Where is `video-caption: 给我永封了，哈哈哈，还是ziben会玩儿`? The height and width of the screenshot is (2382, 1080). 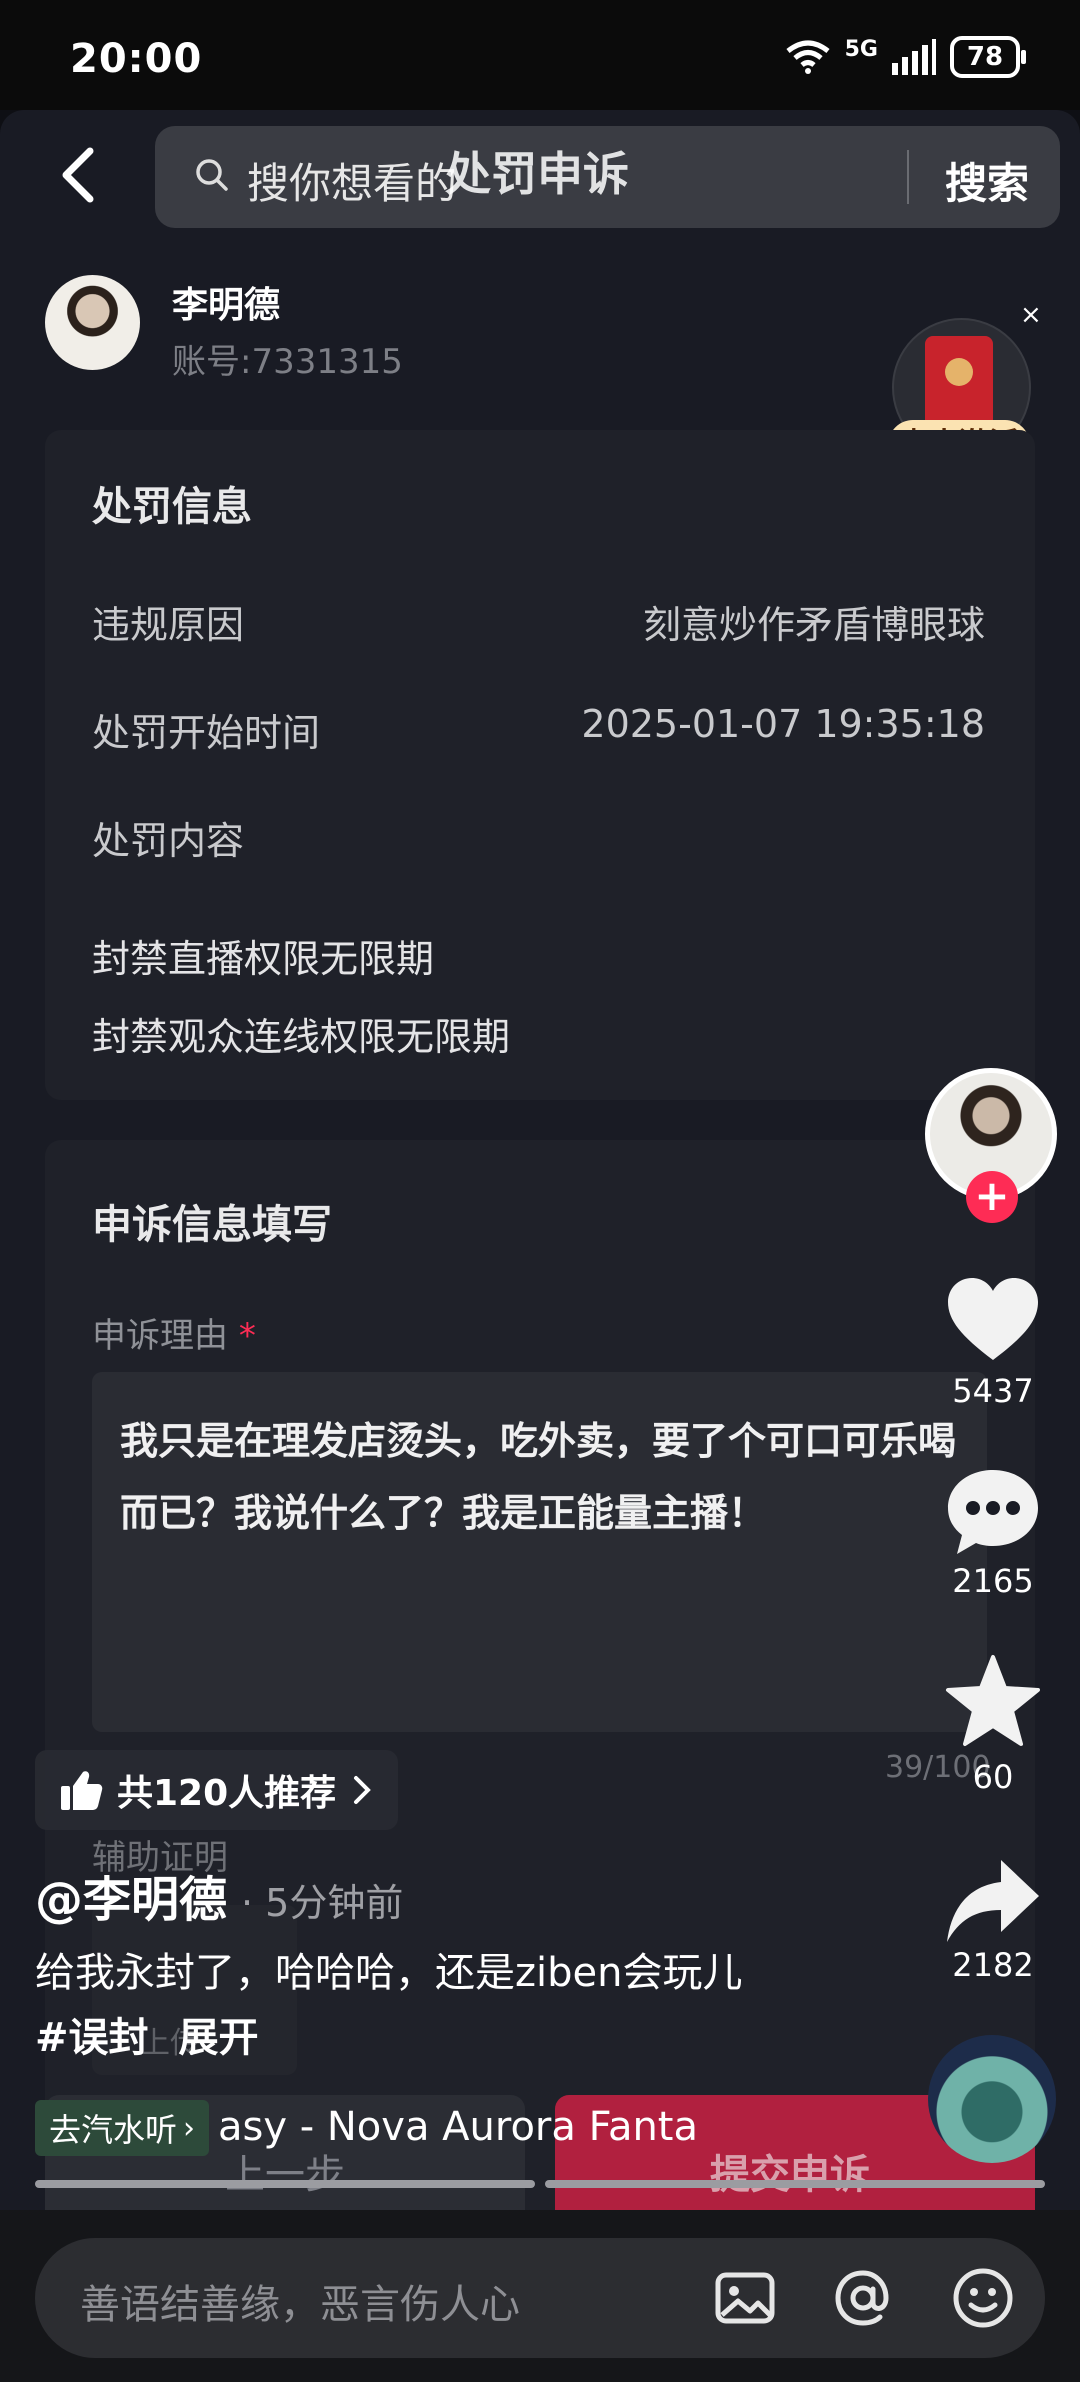
video-caption: 给我永封了，哈哈哈，还是ziben会玩儿 is located at coordinates (389, 1973).